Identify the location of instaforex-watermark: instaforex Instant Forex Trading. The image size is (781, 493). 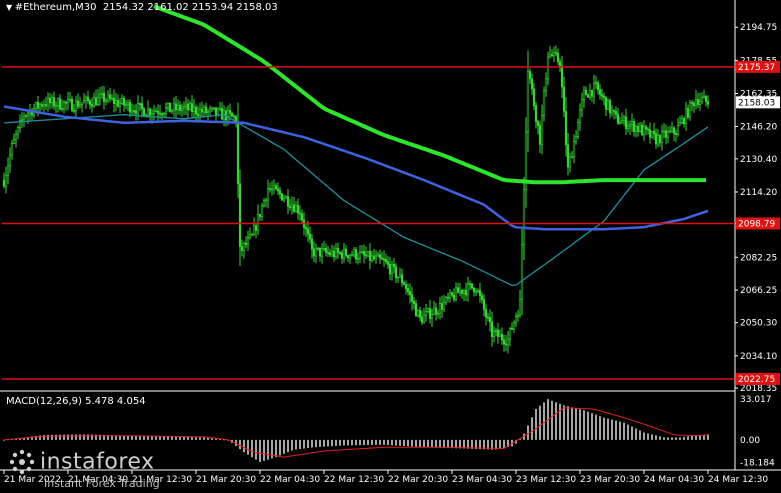
(84, 469).